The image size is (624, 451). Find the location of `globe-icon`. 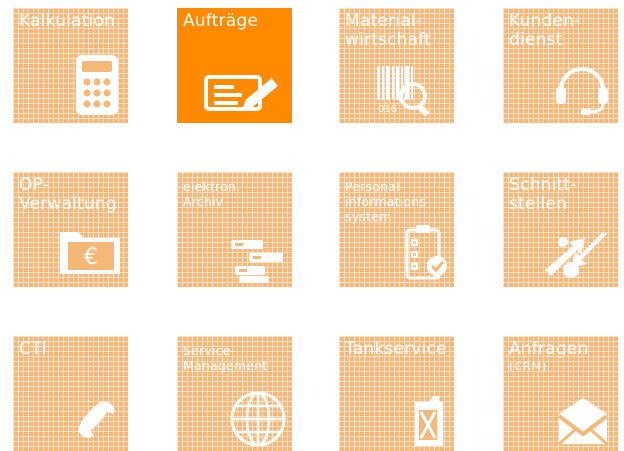

globe-icon is located at coordinates (258, 419).